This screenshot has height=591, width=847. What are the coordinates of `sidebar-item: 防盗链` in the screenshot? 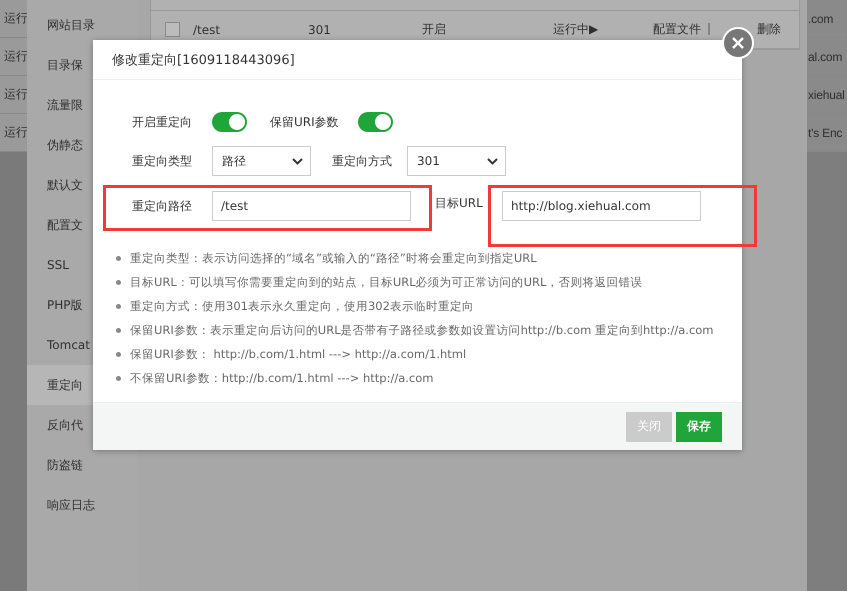 It's located at (82, 465).